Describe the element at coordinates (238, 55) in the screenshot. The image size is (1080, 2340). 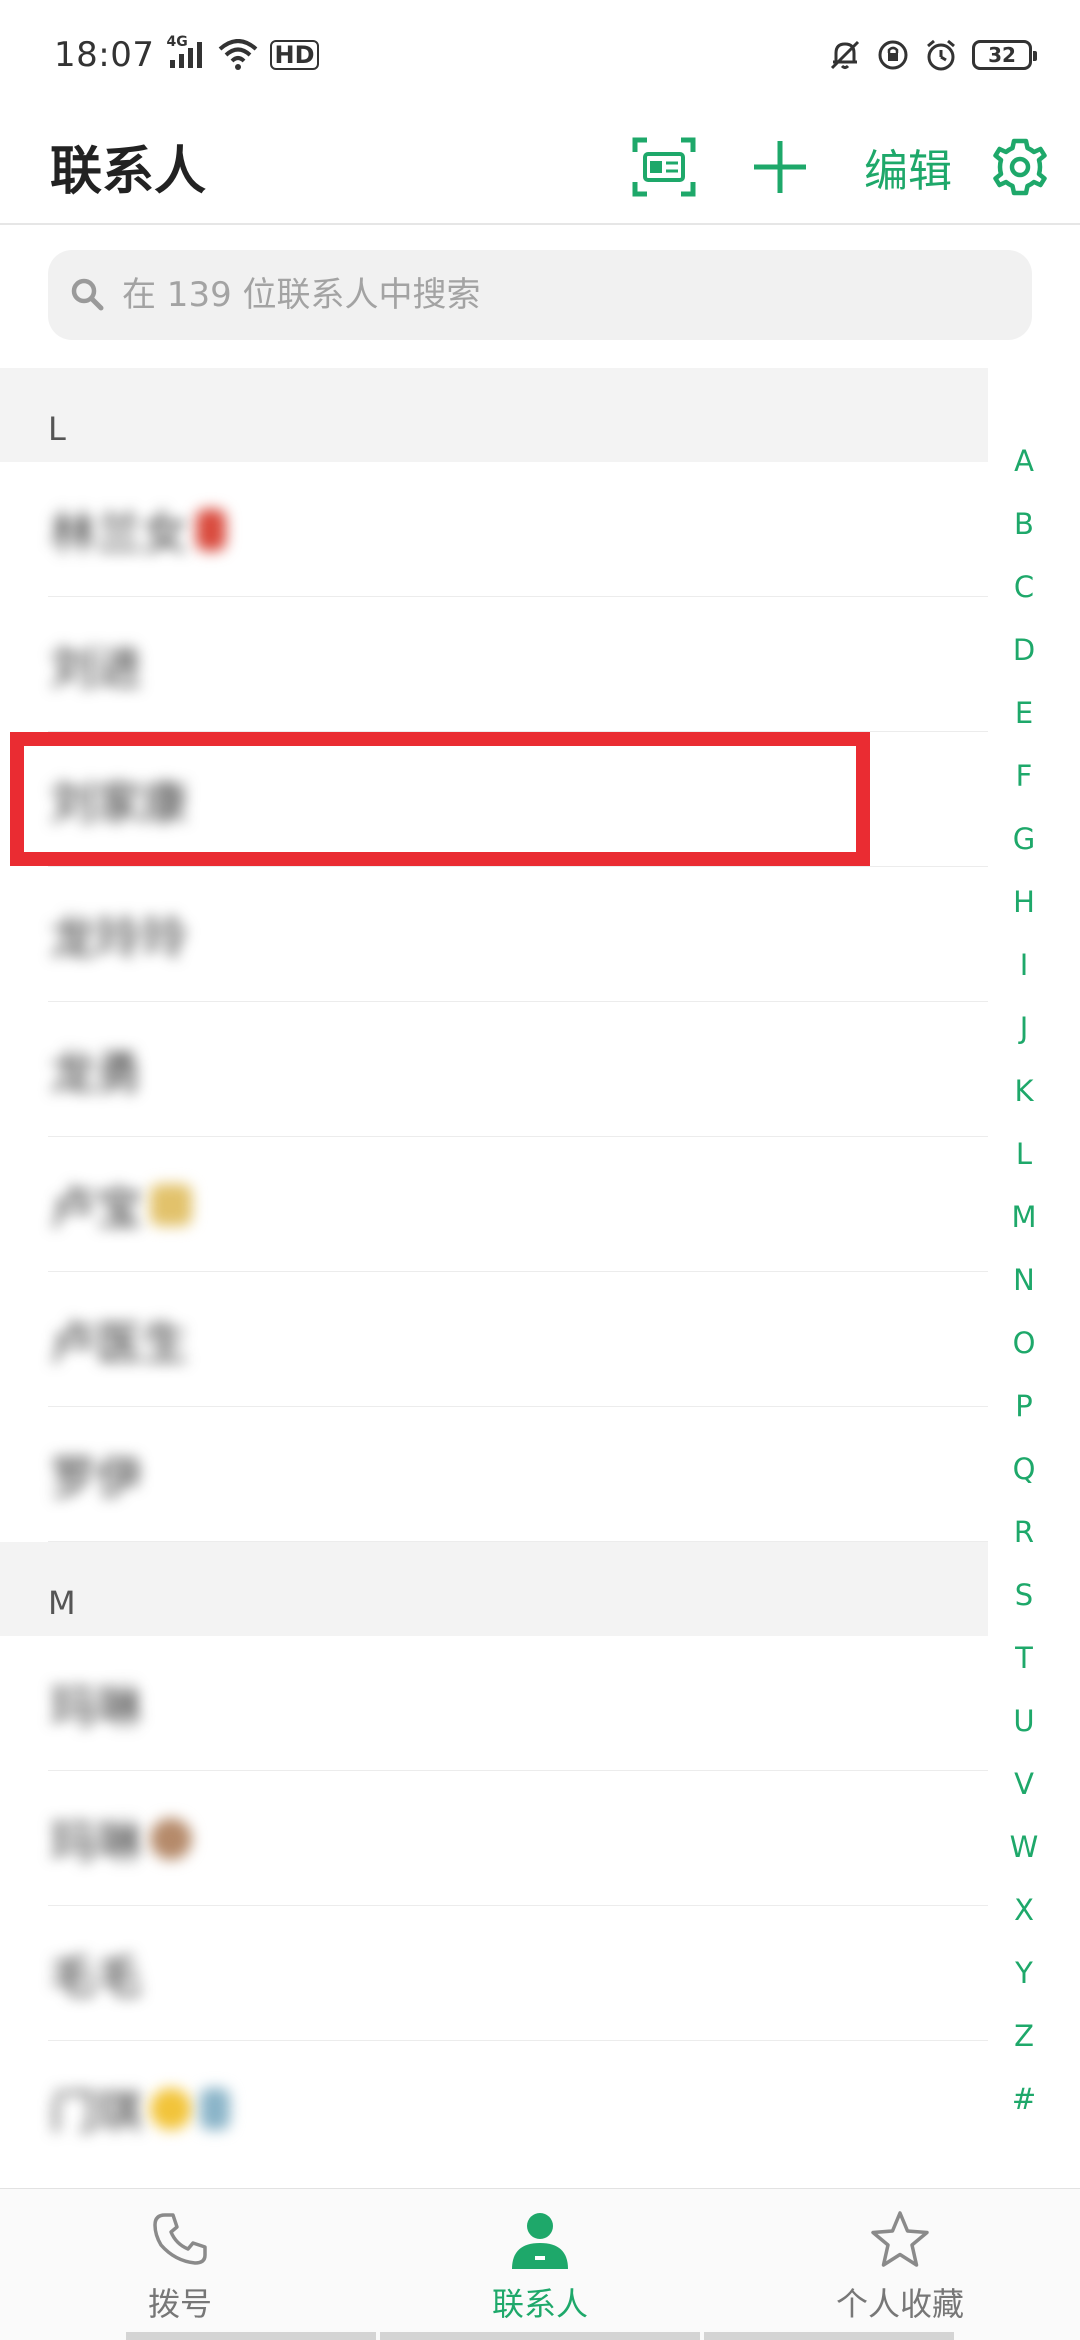
I see `wifi-icon` at that location.